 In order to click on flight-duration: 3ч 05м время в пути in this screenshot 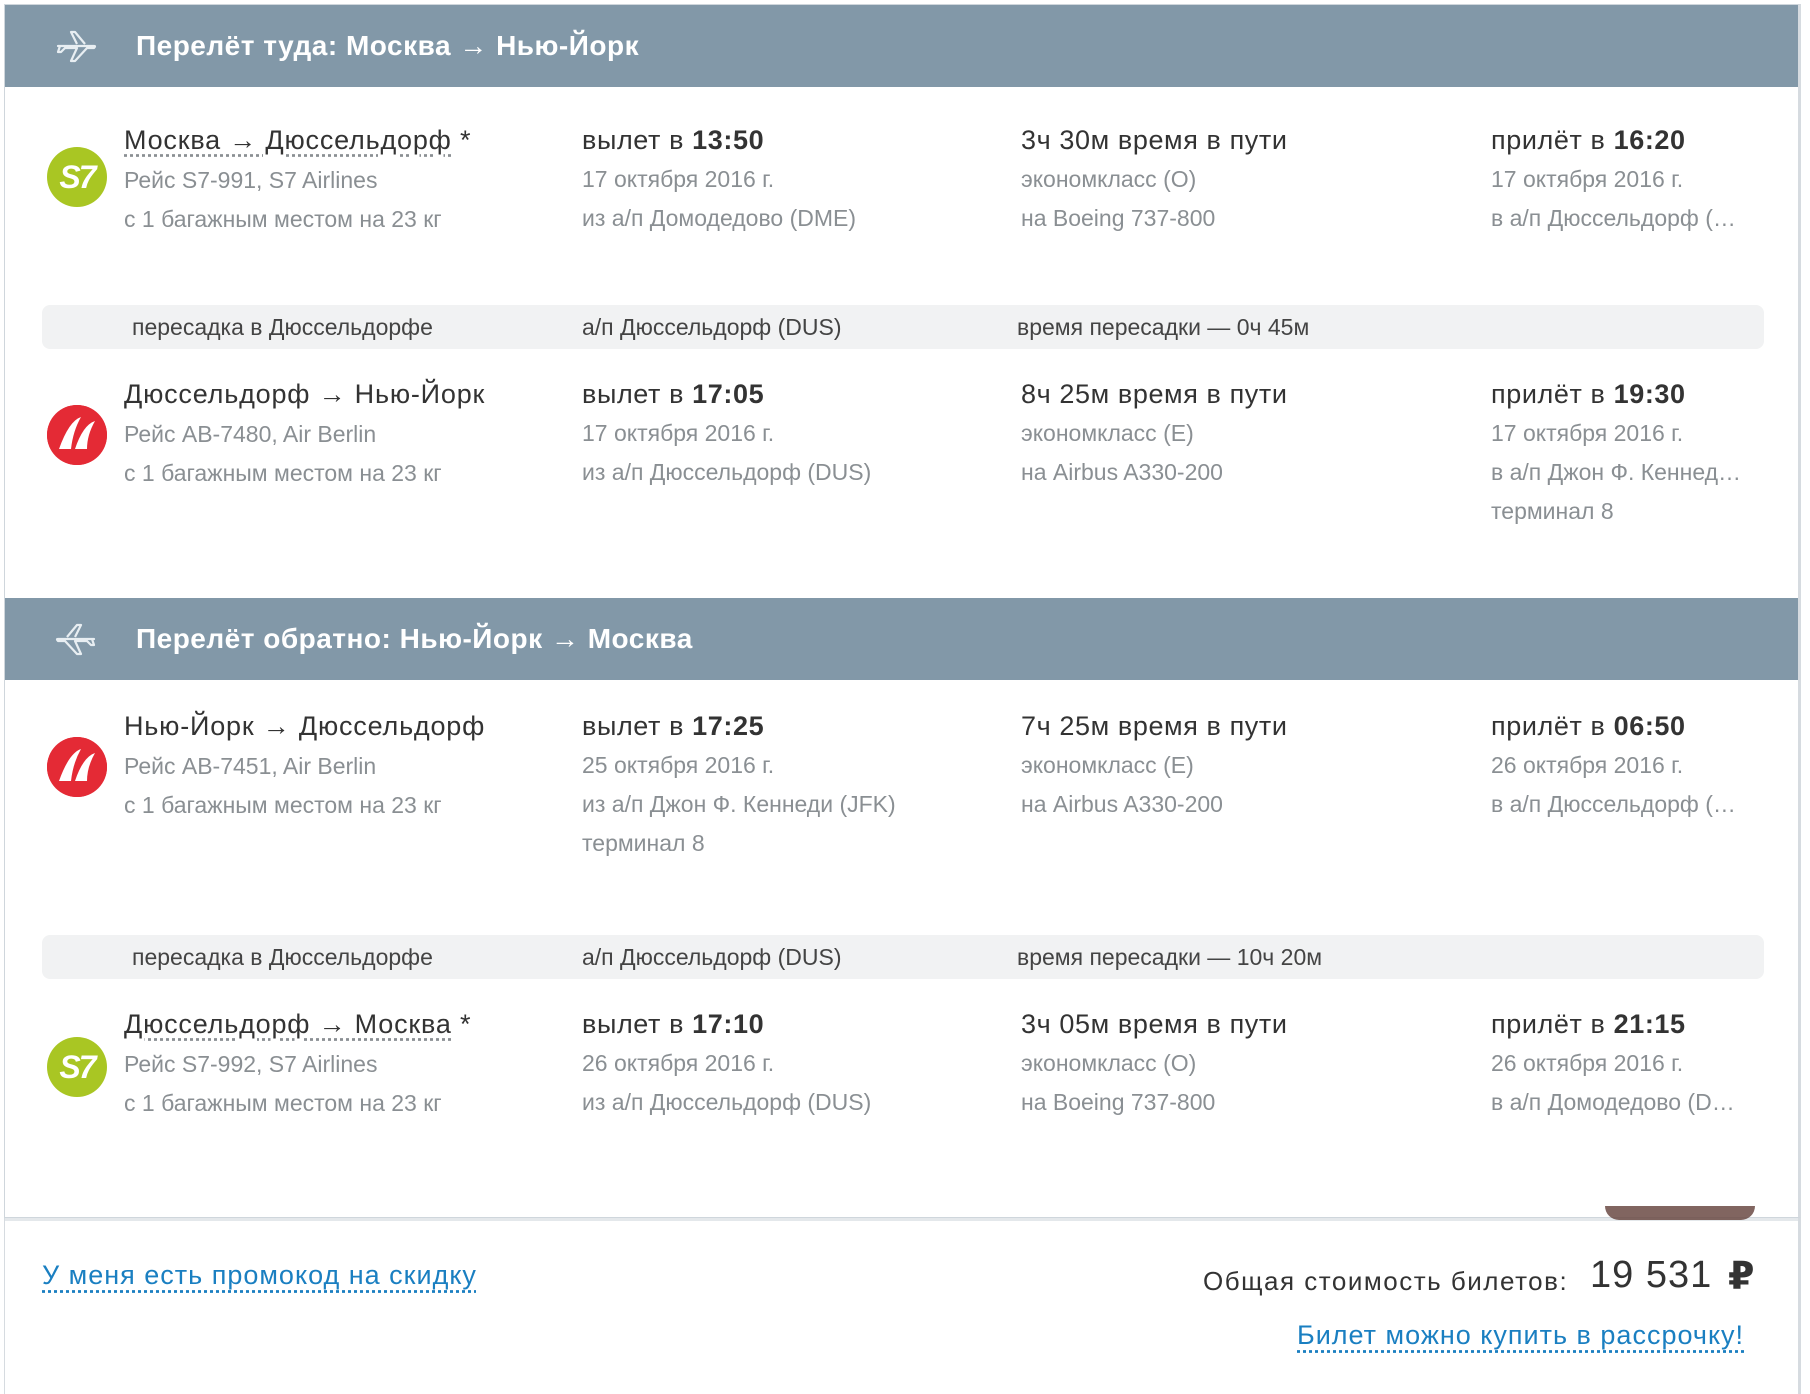, I will do `click(1154, 1024)`.